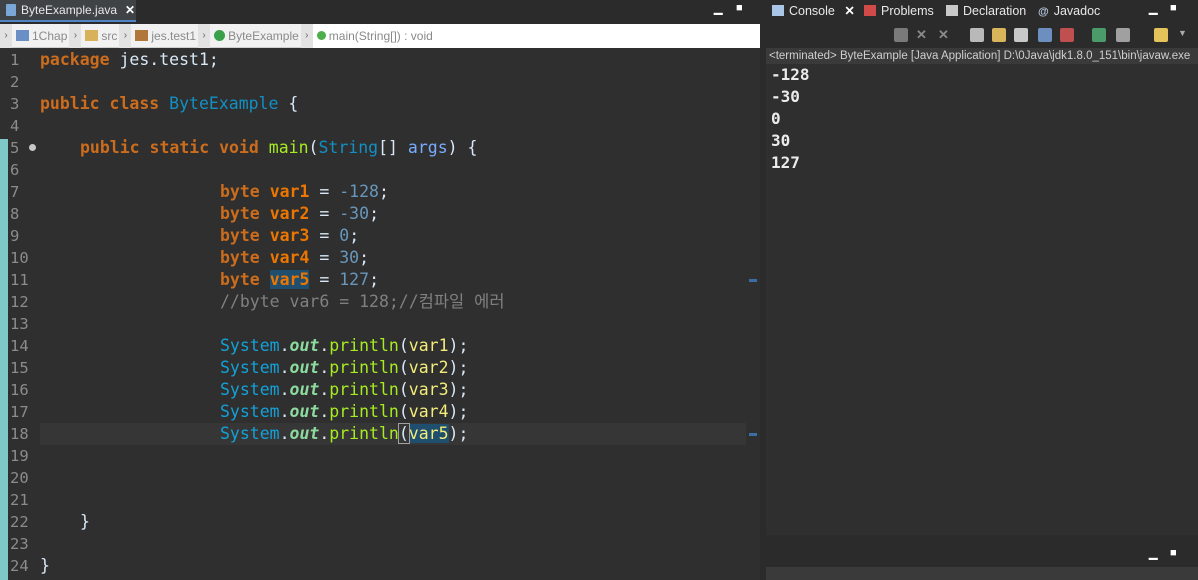 The height and width of the screenshot is (580, 1198). I want to click on project-icon, so click(22, 35).